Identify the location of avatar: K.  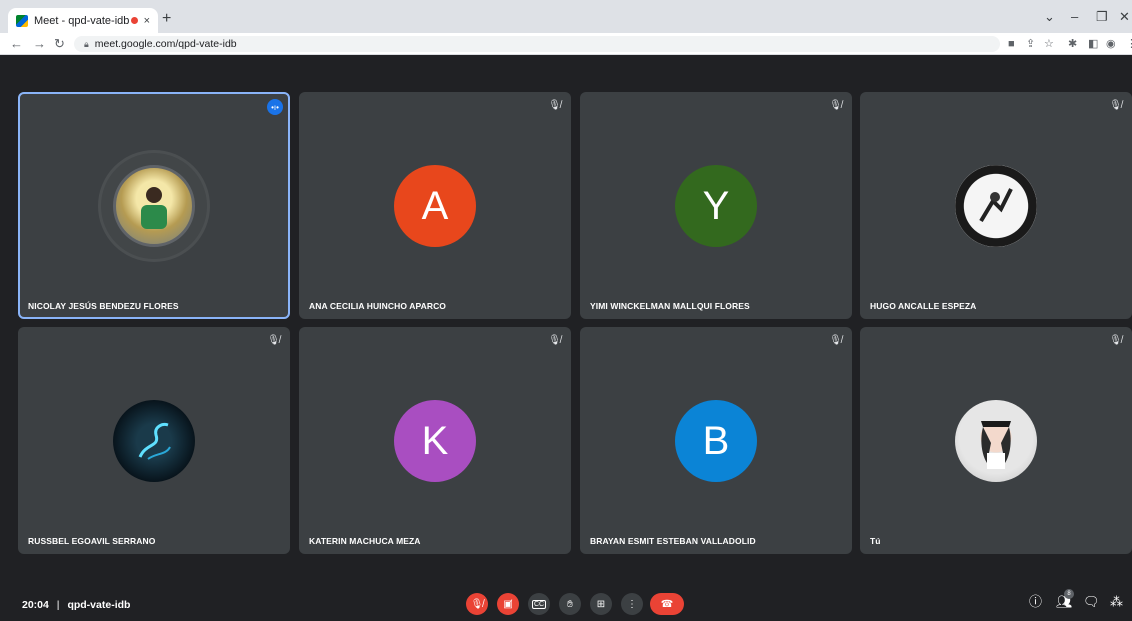
(435, 441).